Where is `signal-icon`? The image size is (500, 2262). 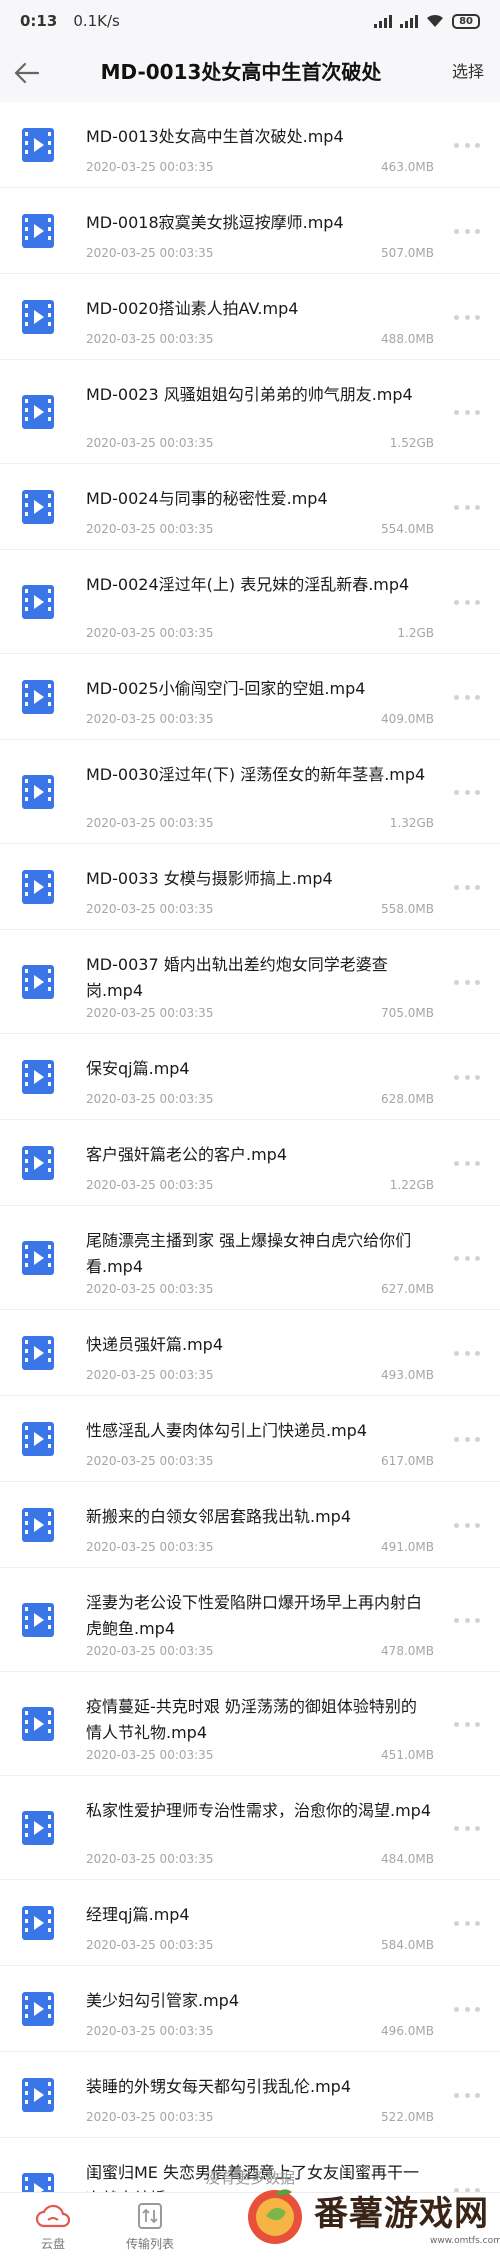 signal-icon is located at coordinates (383, 21).